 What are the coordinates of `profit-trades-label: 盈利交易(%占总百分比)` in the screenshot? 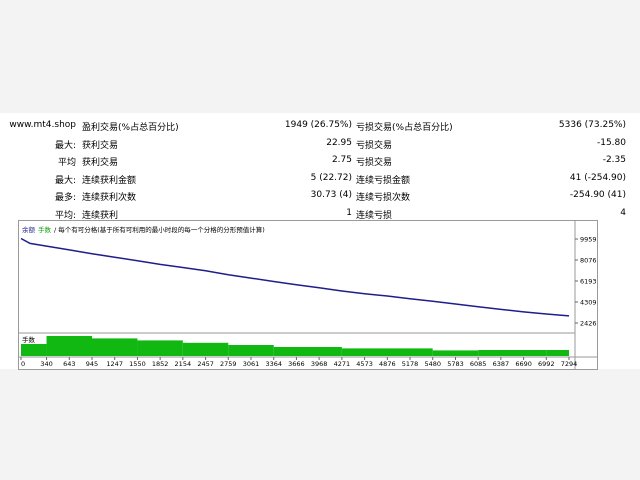 It's located at (130, 128).